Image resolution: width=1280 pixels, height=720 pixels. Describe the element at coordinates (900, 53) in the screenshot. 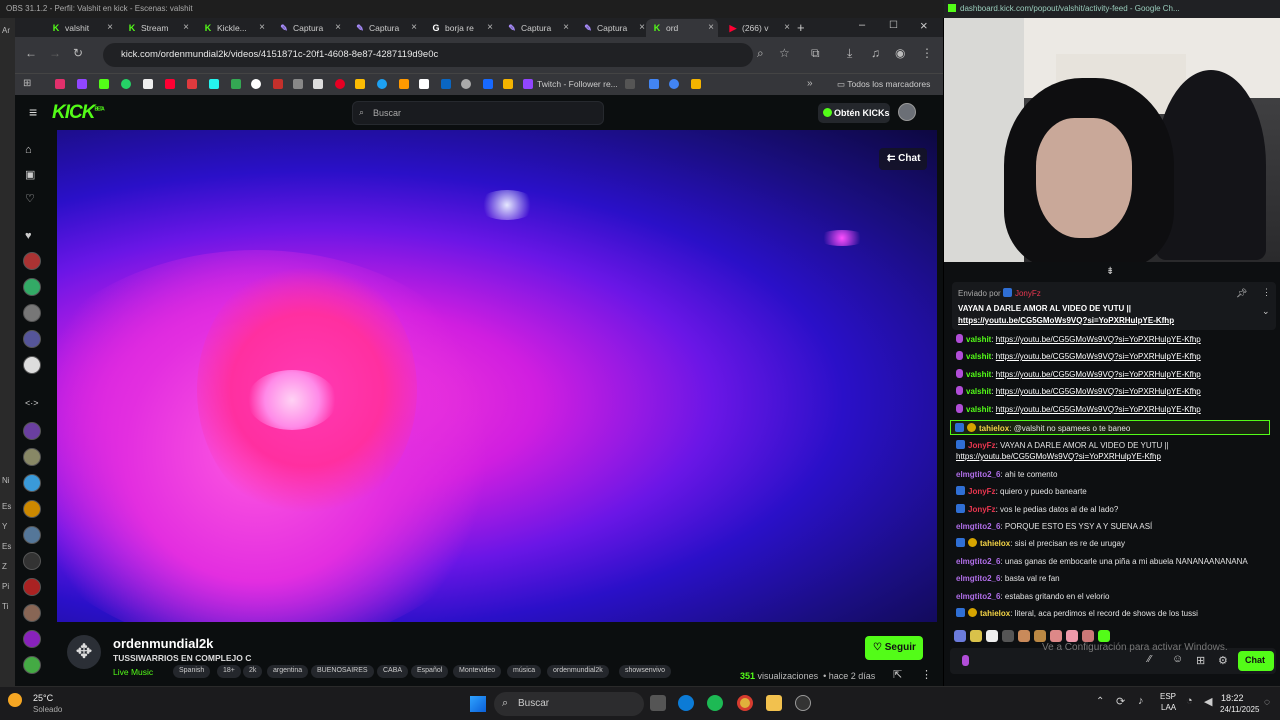

I see `profile-icon: ◉` at that location.